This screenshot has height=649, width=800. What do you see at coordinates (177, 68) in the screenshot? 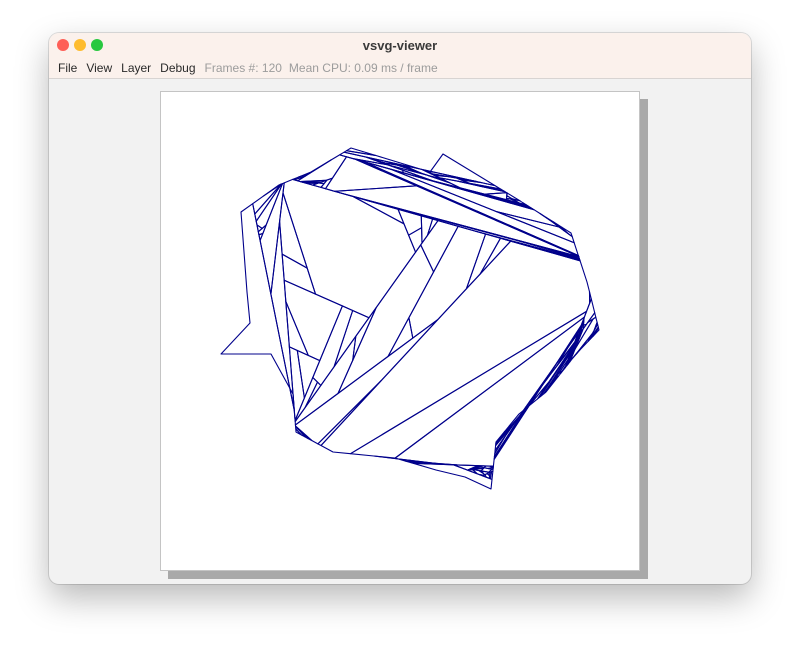
I see `menu-debug: Debug` at bounding box center [177, 68].